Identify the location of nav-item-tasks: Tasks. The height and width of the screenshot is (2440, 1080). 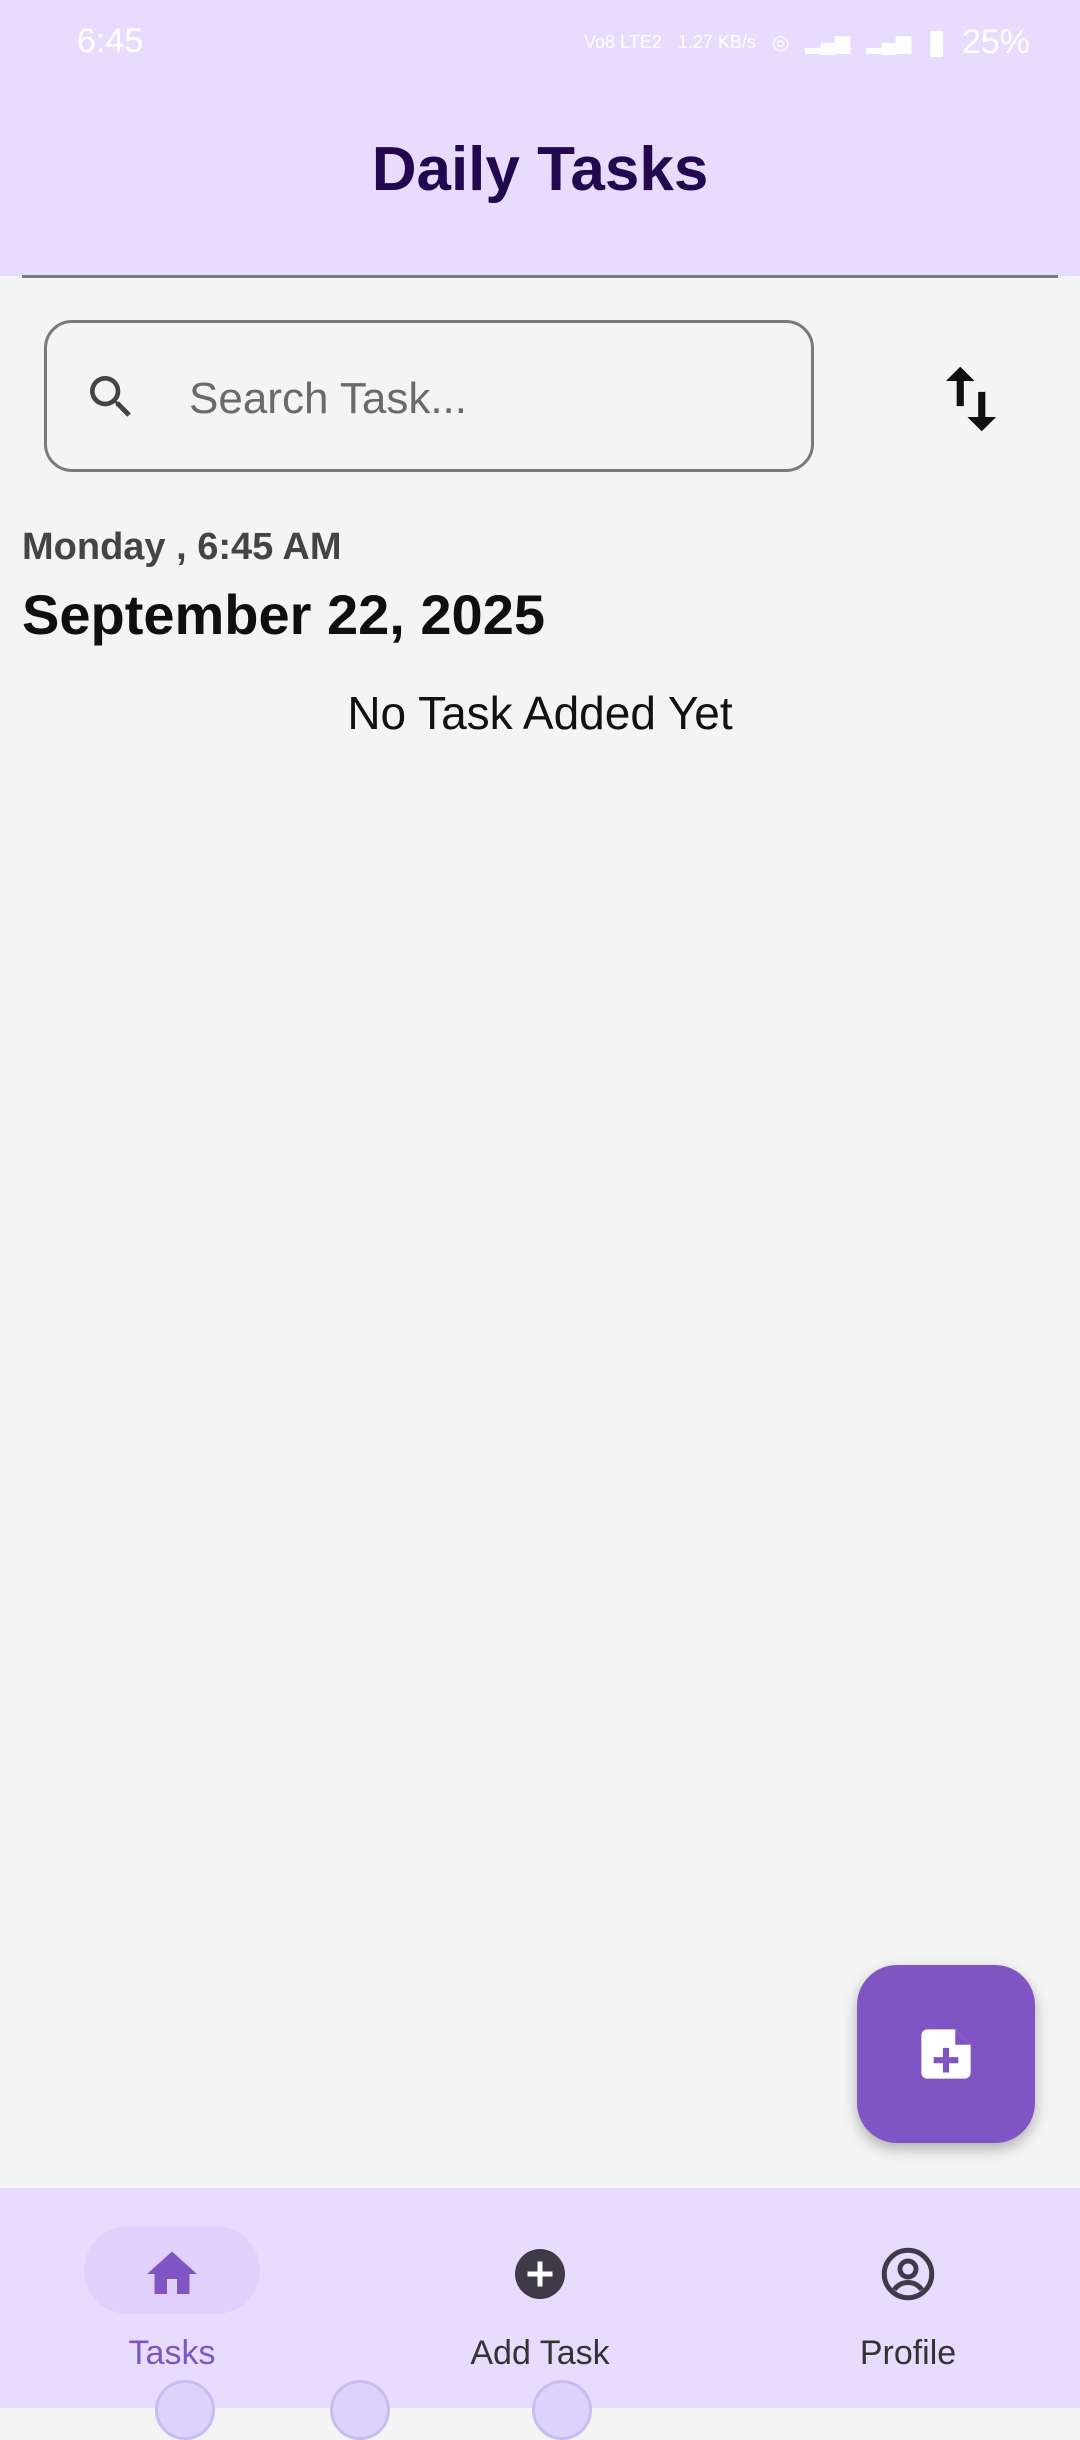
(172, 2301).